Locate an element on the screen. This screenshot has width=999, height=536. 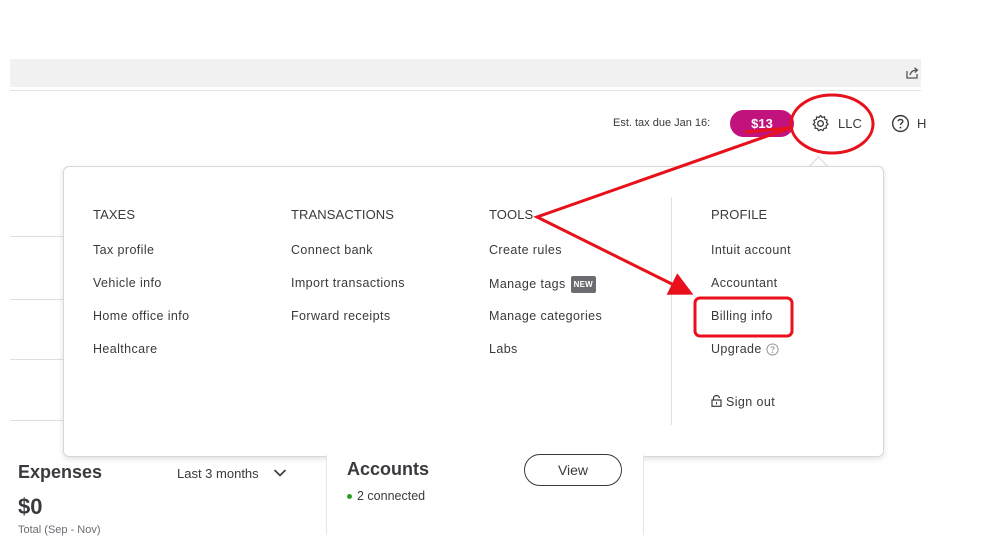
menu-item-manage-categories: Manage categories is located at coordinates (545, 325).